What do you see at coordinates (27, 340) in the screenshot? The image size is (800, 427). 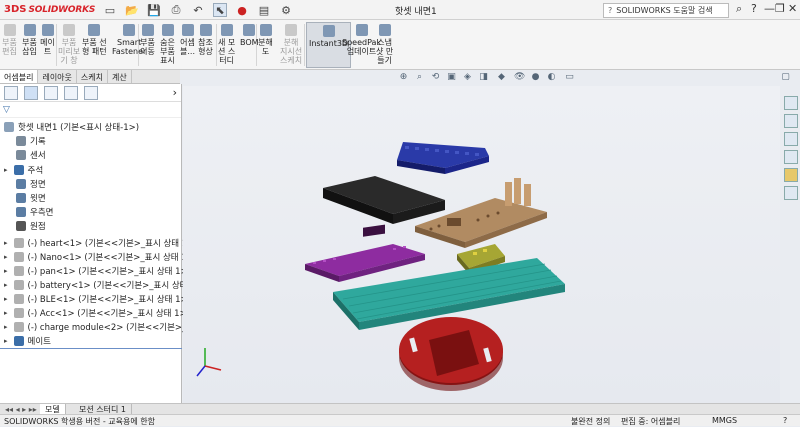 I see `tree-item: ▸ 메이트` at bounding box center [27, 340].